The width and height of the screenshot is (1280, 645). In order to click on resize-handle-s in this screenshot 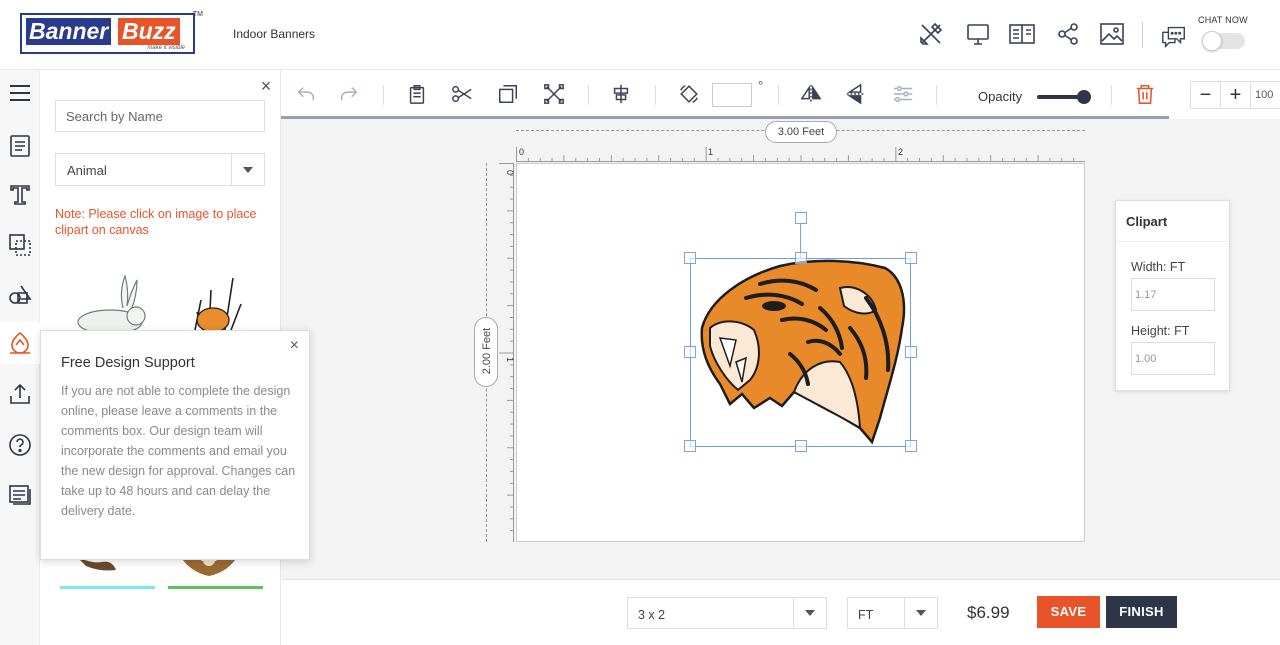, I will do `click(801, 446)`.